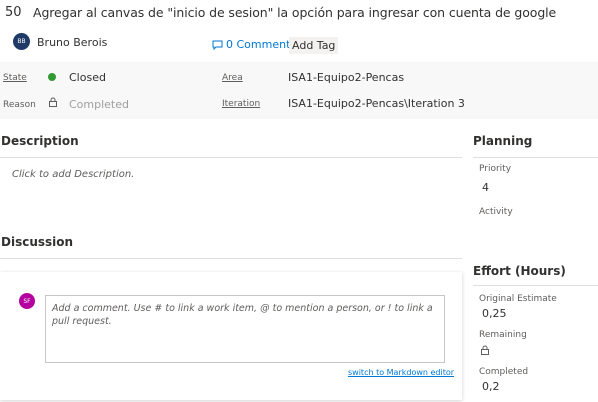 Image resolution: width=598 pixels, height=402 pixels. I want to click on reason-label: Reason, so click(19, 105).